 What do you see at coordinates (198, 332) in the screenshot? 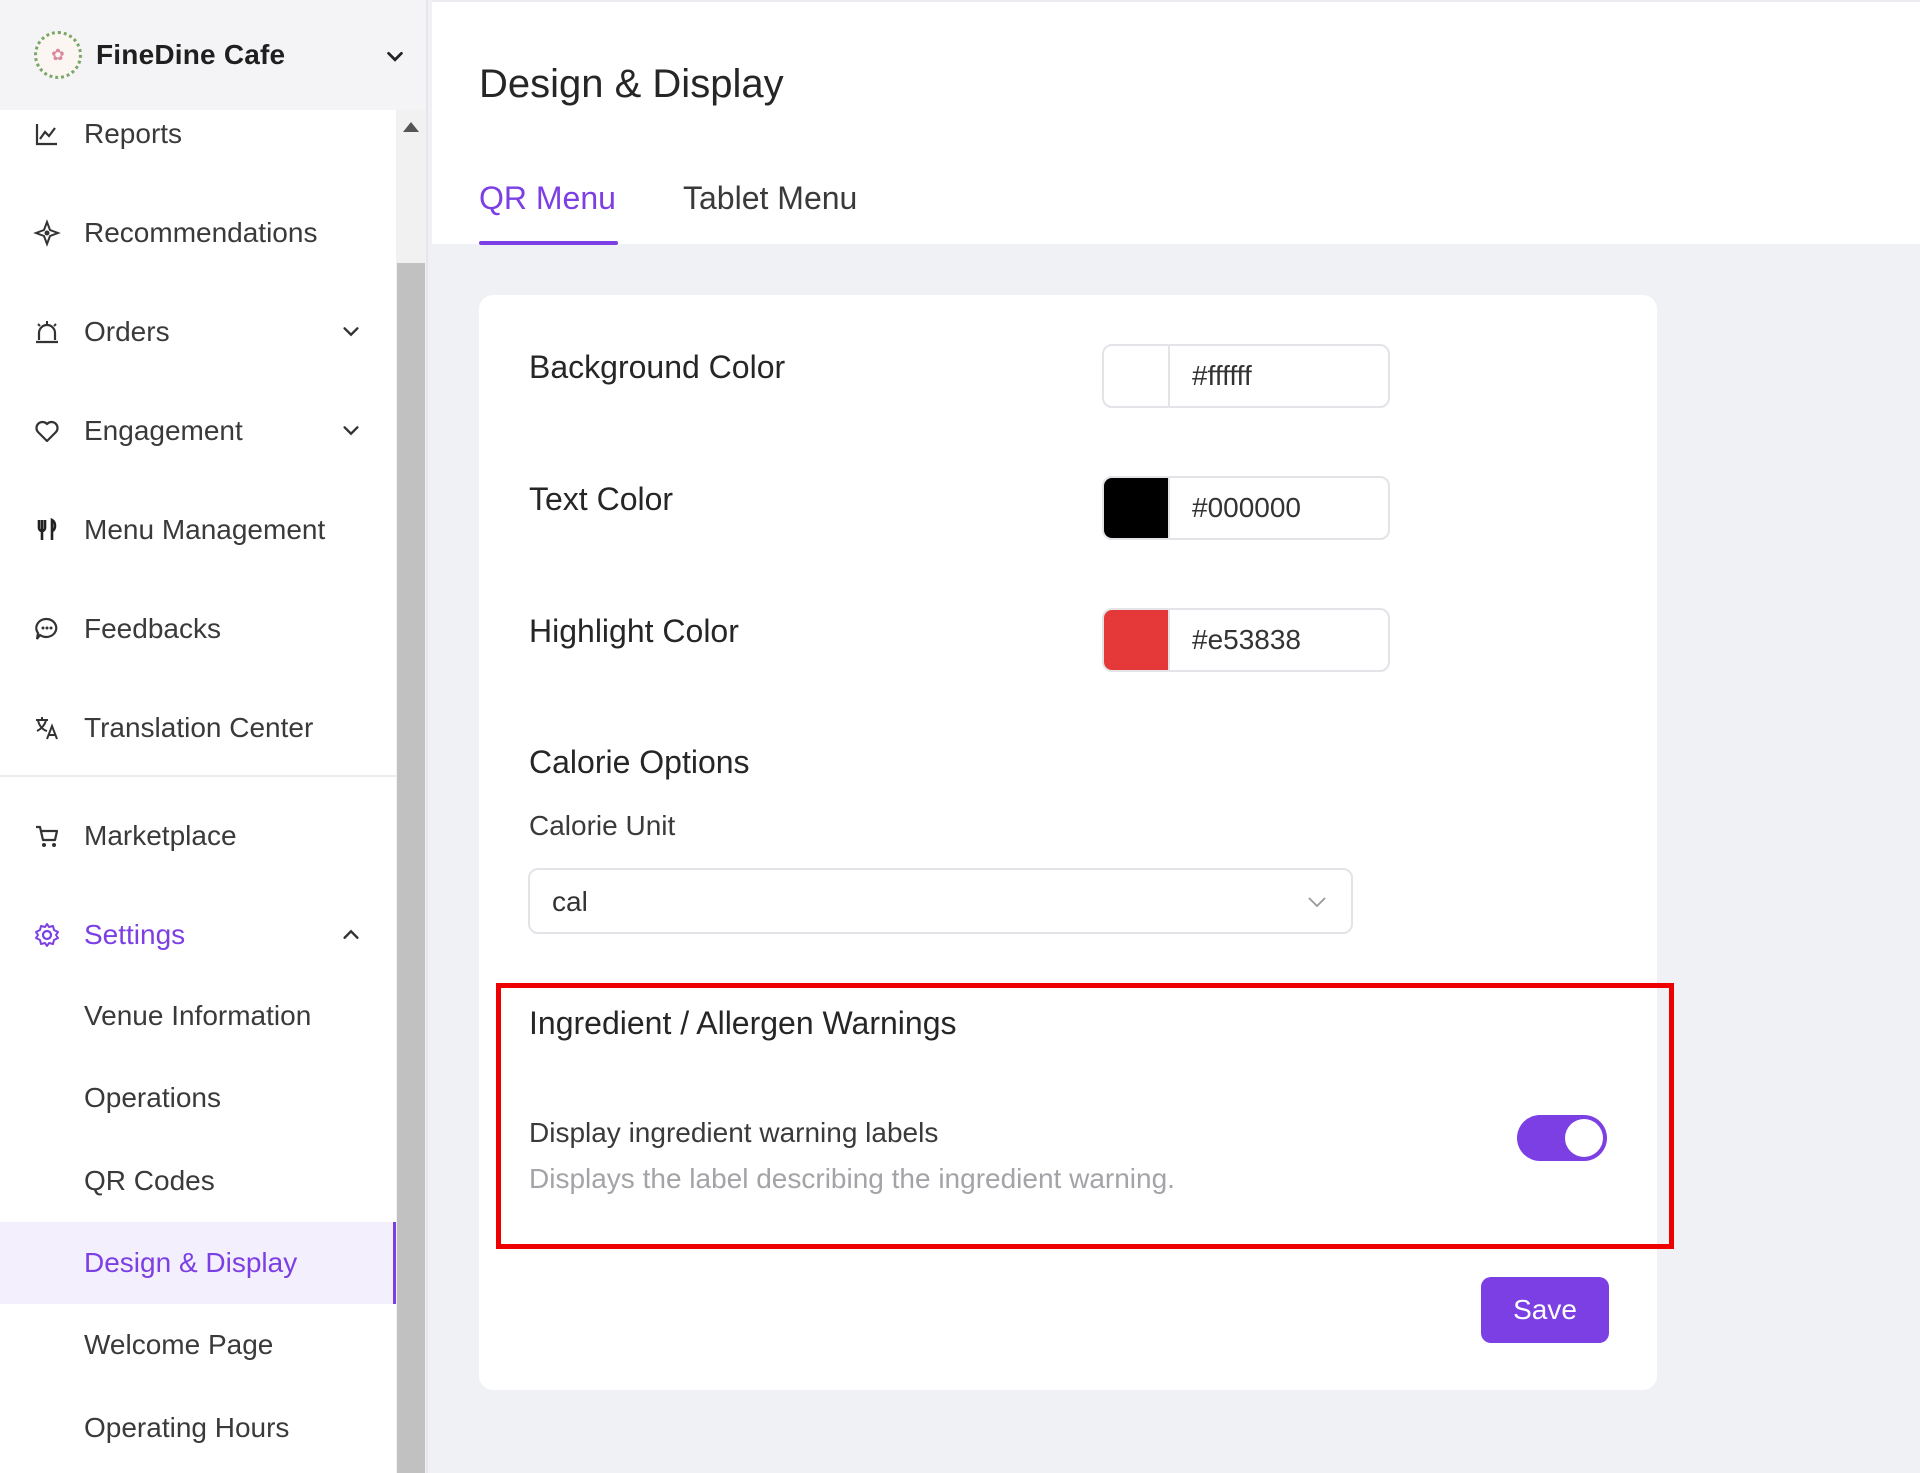
I see `sidebar-item-orders: Orders` at bounding box center [198, 332].